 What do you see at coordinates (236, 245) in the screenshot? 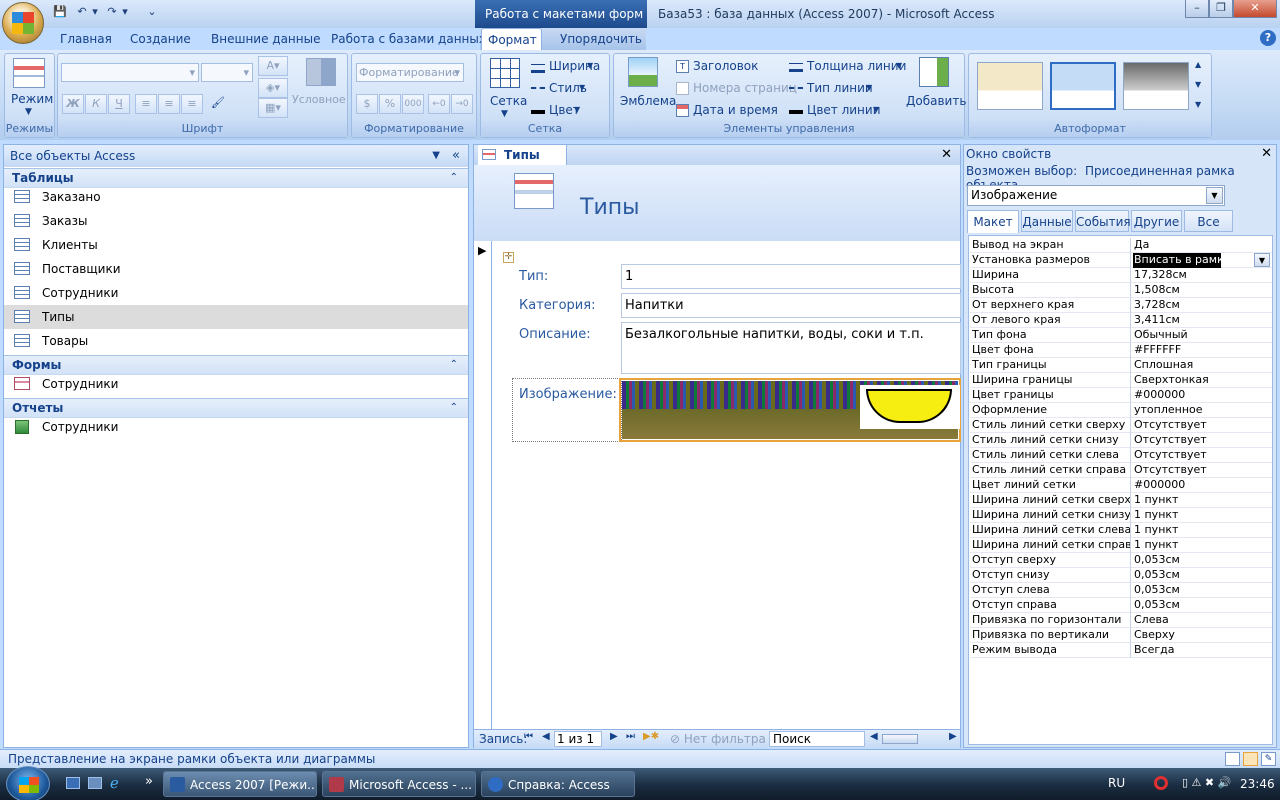
I see `nav-item-table: Клиенты` at bounding box center [236, 245].